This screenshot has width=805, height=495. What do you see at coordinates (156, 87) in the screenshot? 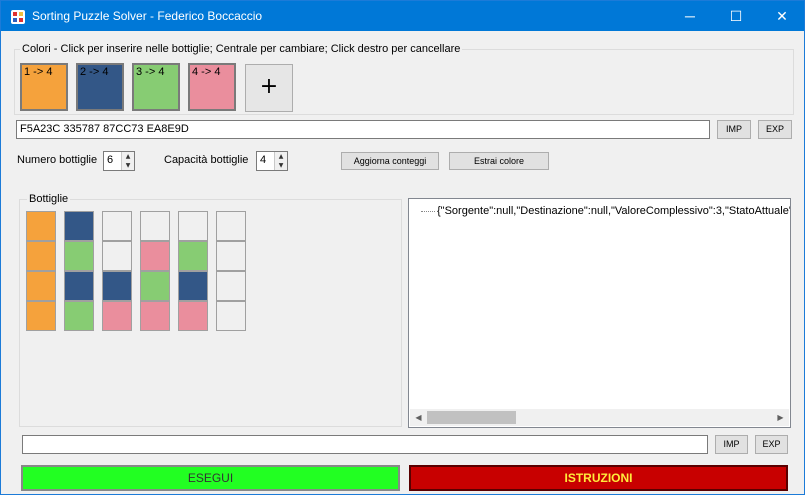
I see `color-swatch-3: 3 -> 4` at bounding box center [156, 87].